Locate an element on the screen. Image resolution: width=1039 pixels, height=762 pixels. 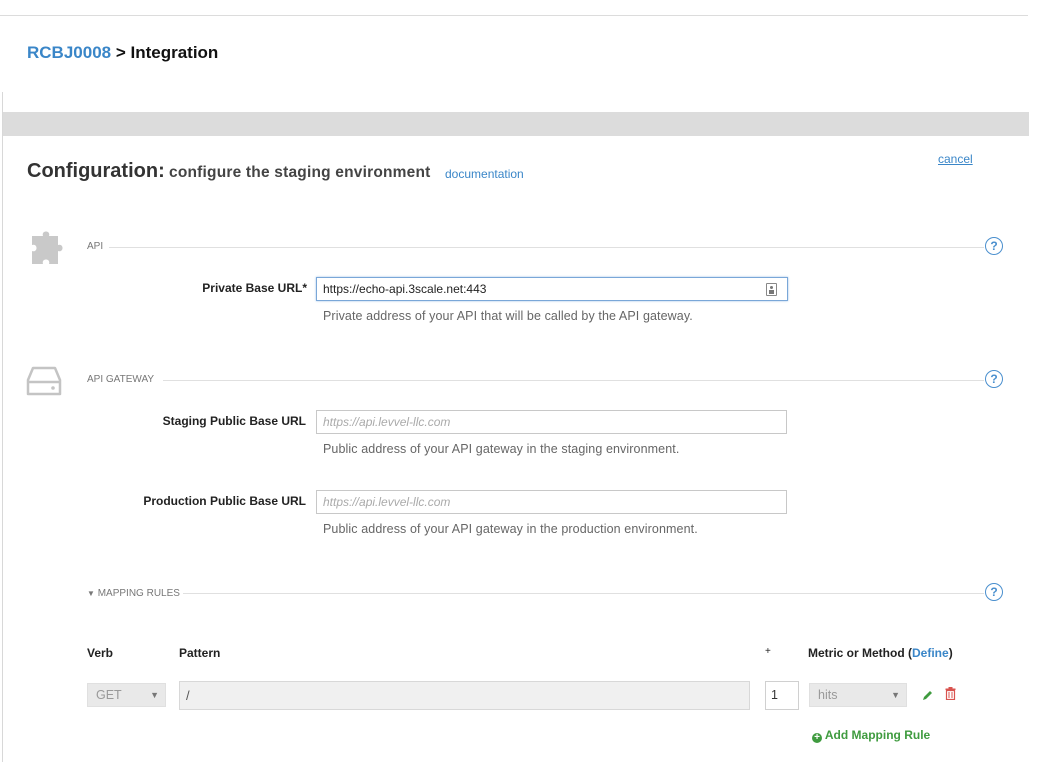
mapping-rules-toggle: ▼ MAPPING RULES is located at coordinates (133, 593).